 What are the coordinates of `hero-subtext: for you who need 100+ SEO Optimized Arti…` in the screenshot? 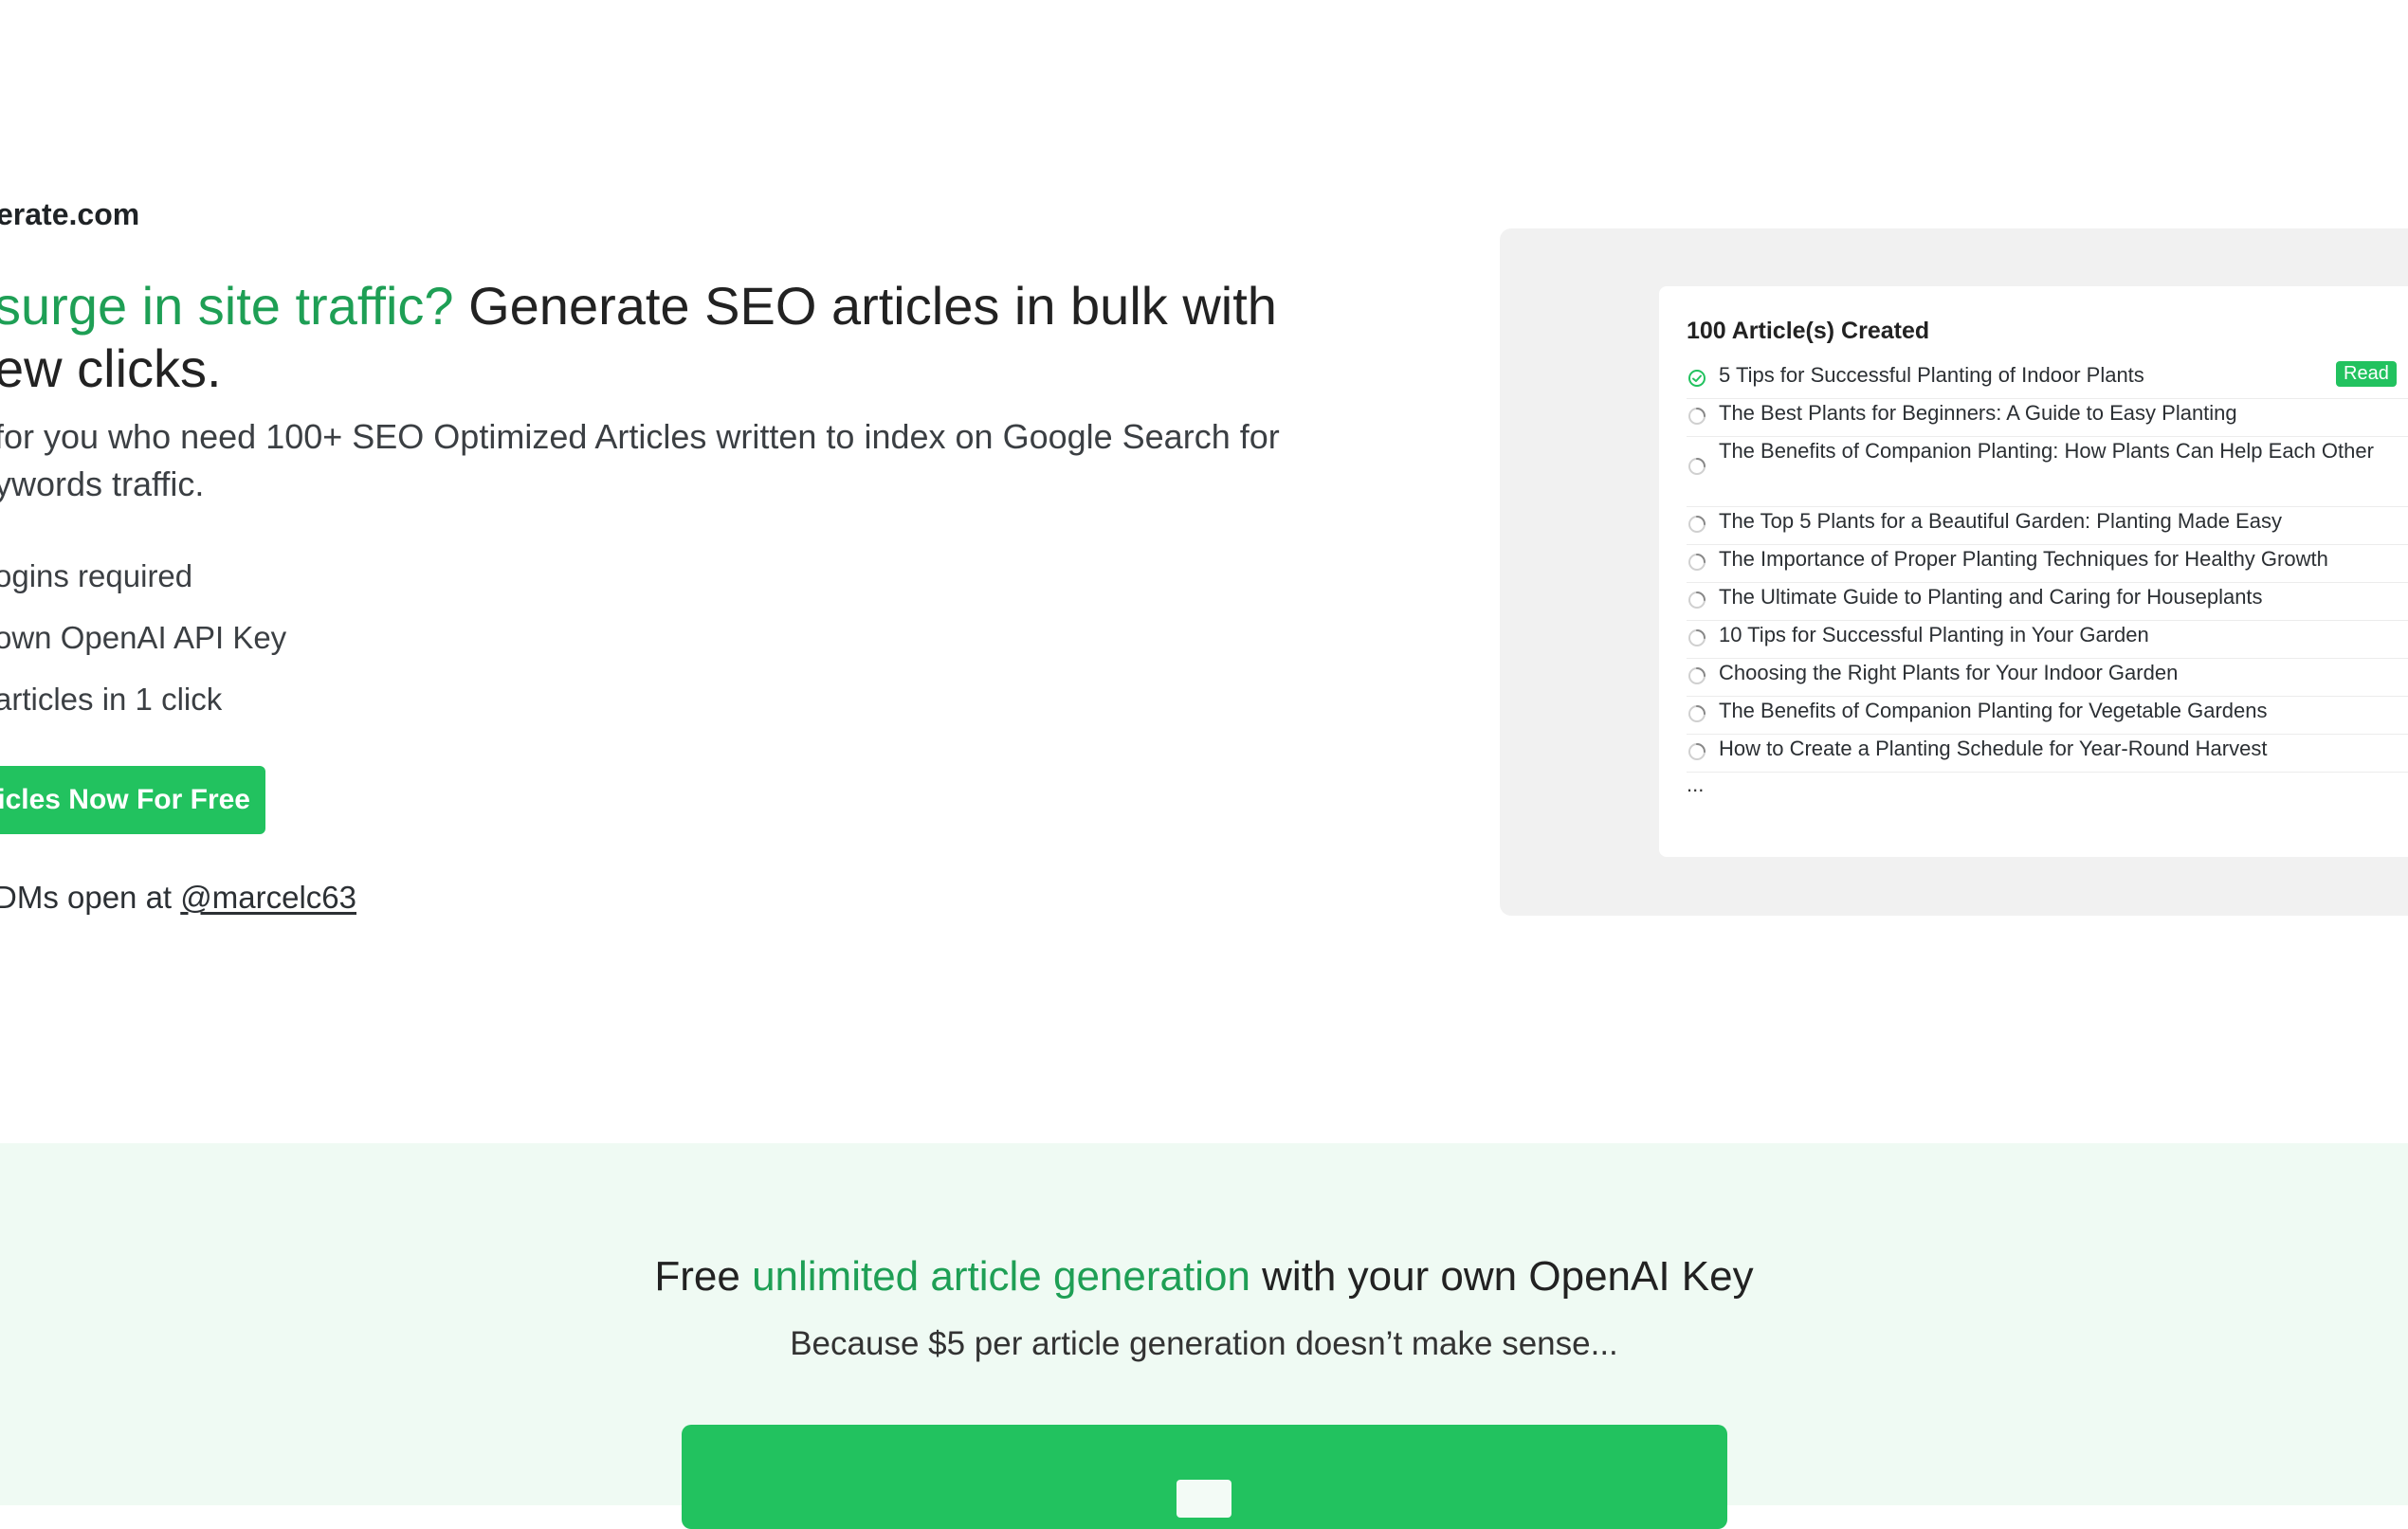 It's located at (679, 460).